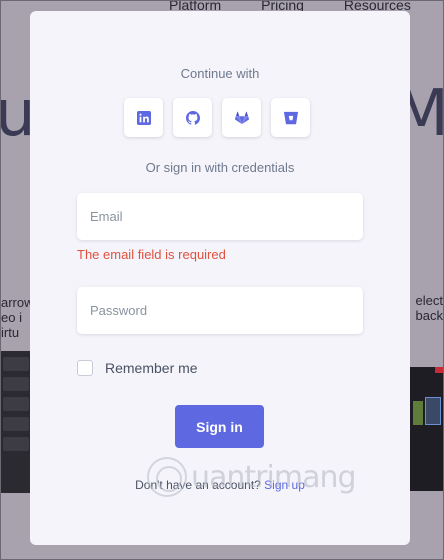  What do you see at coordinates (219, 426) in the screenshot?
I see `sign-in-button: Sign in` at bounding box center [219, 426].